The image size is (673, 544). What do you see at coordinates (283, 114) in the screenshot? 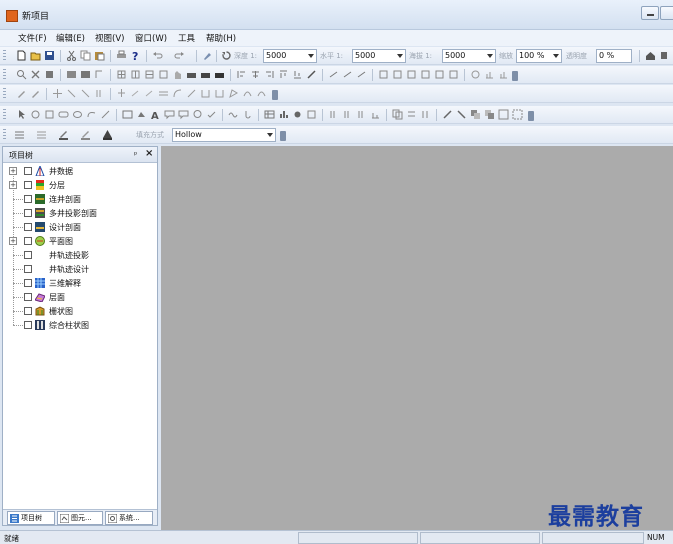
I see `bar-chart-tool-icon` at bounding box center [283, 114].